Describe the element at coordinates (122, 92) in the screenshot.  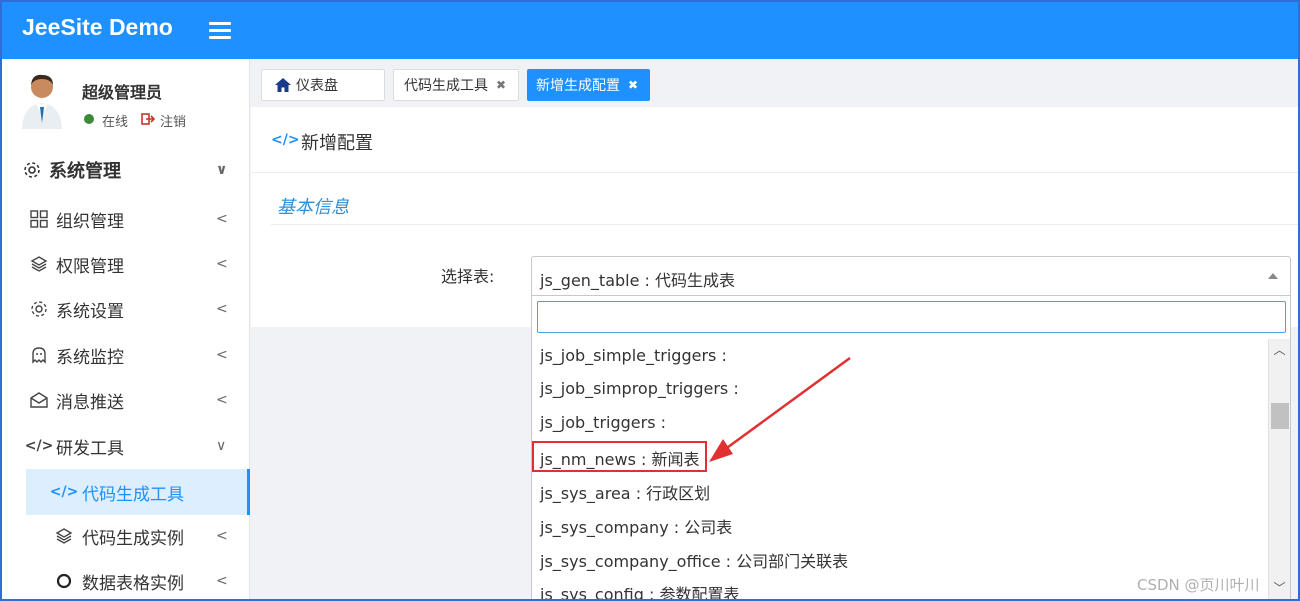
I see `user-name: 超级管理员` at that location.